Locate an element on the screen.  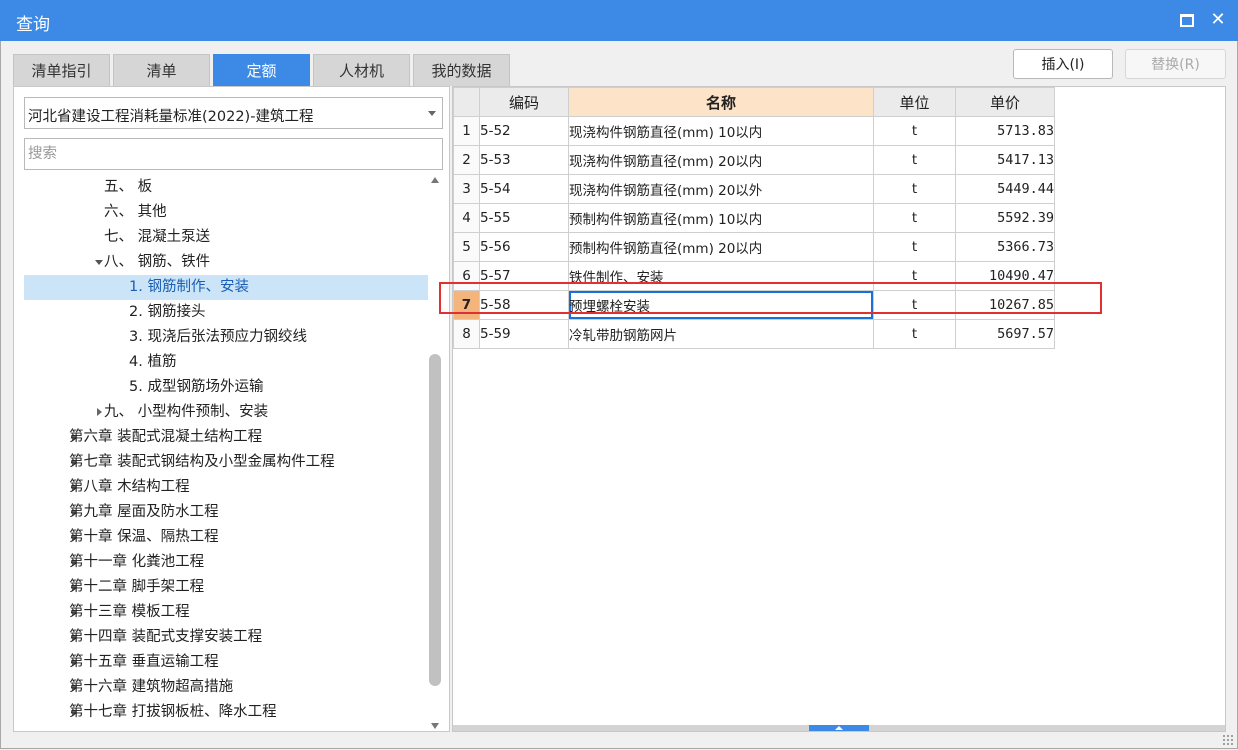
cell-code: 5-59 is located at coordinates (524, 334).